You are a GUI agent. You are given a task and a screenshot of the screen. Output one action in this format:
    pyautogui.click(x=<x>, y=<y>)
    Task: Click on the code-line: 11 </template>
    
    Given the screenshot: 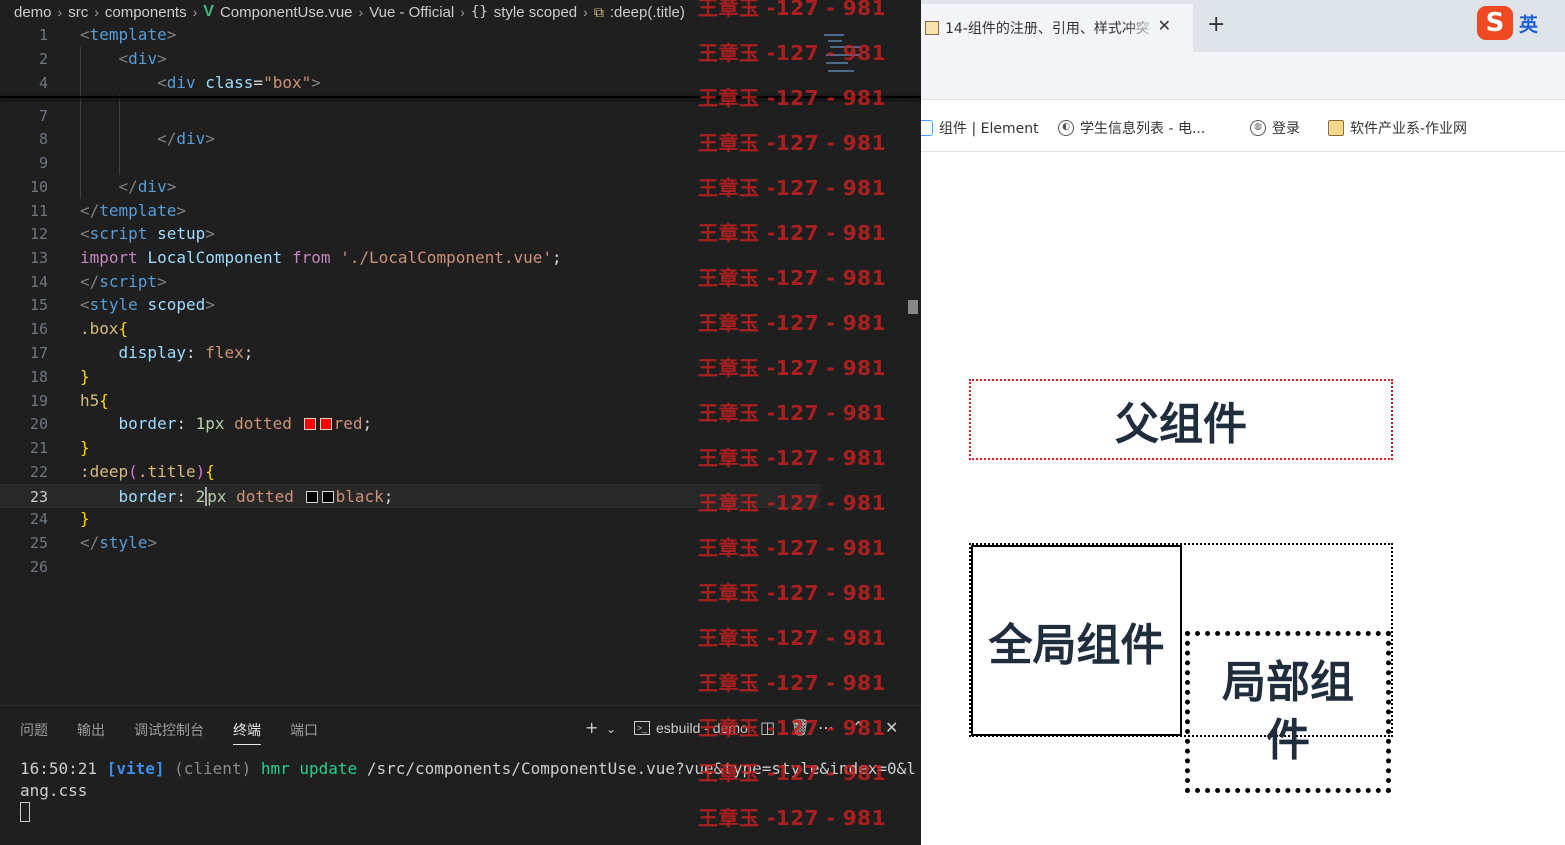 What is the action you would take?
    pyautogui.click(x=410, y=211)
    